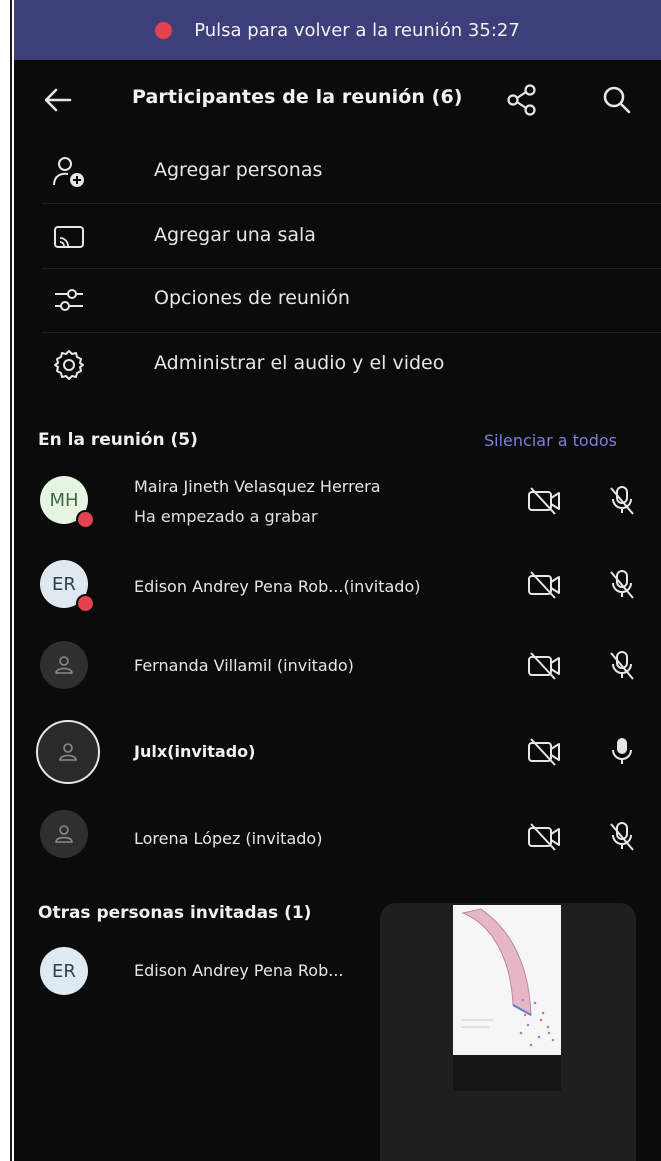  Describe the element at coordinates (238, 170) in the screenshot. I see `add-people-label: Agregar personas` at that location.